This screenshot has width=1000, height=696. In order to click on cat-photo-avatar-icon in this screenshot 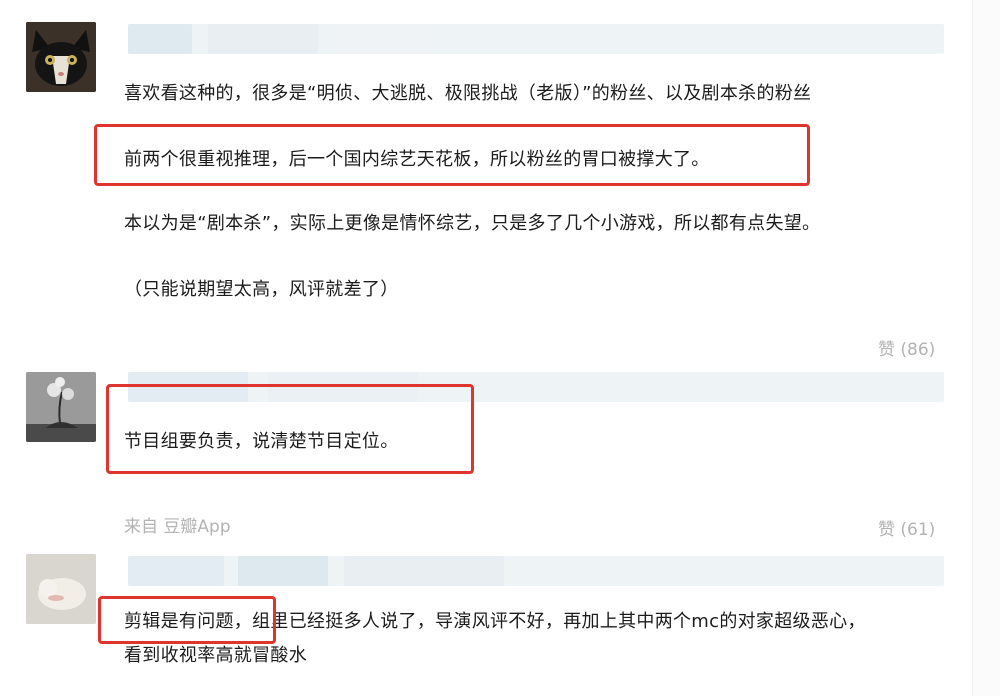, I will do `click(61, 589)`.